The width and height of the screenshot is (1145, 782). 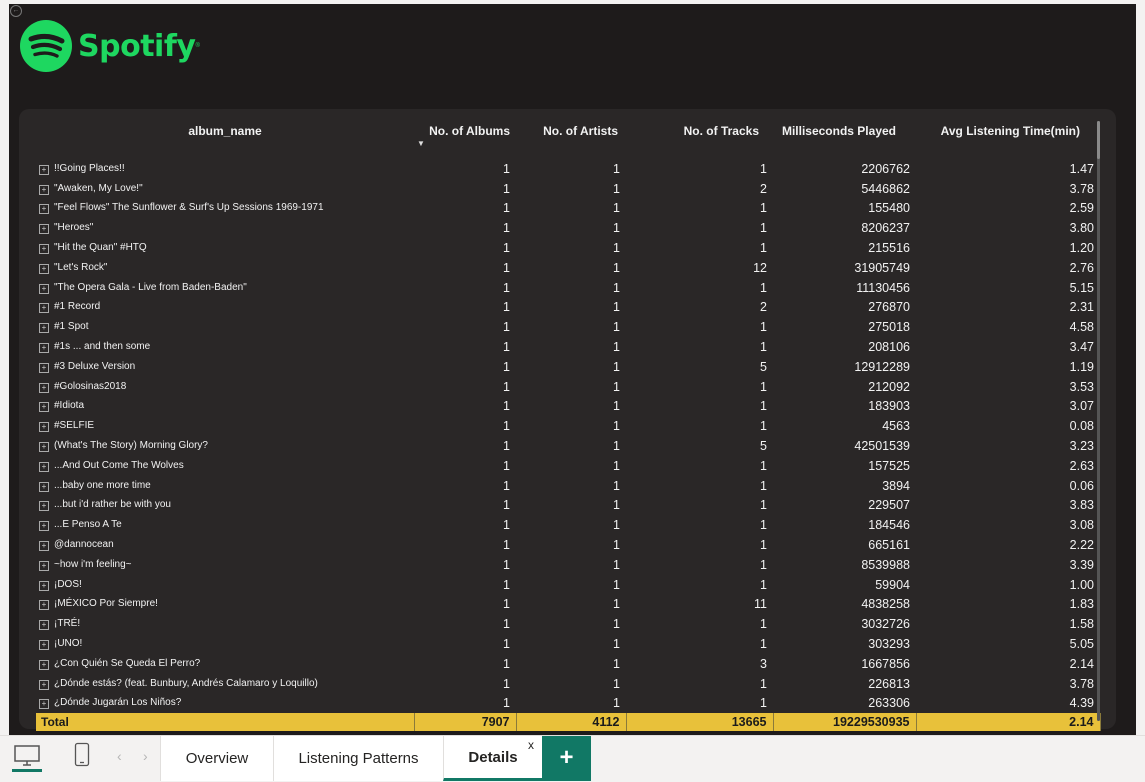 What do you see at coordinates (568, 407) in the screenshot?
I see `matrix-row: + #Idiota 1 1 1 183903 3.07` at bounding box center [568, 407].